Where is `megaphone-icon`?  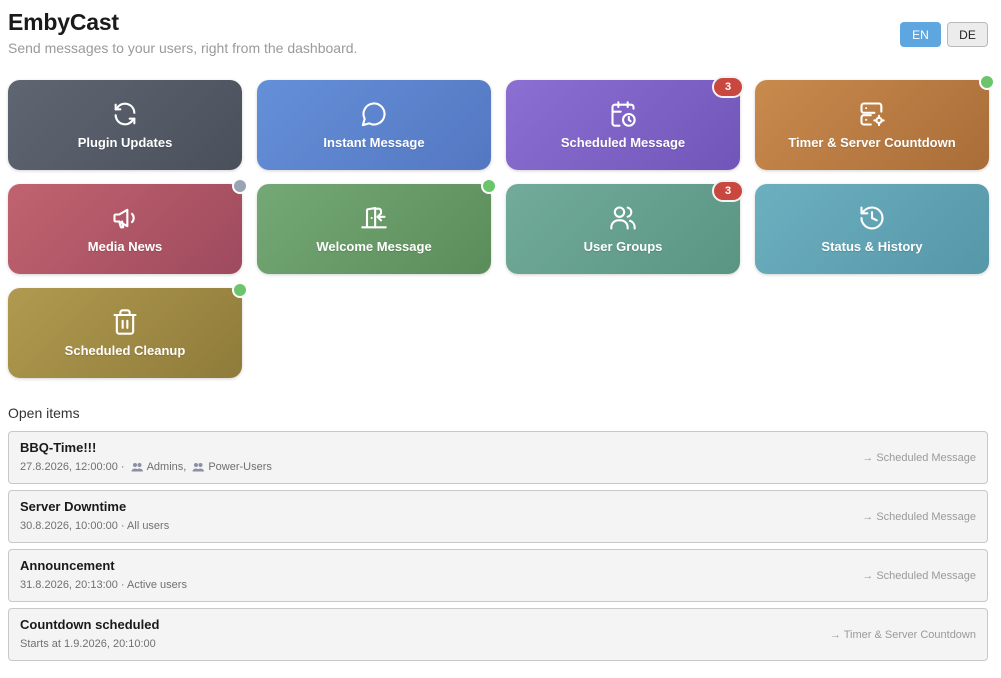 megaphone-icon is located at coordinates (124, 218).